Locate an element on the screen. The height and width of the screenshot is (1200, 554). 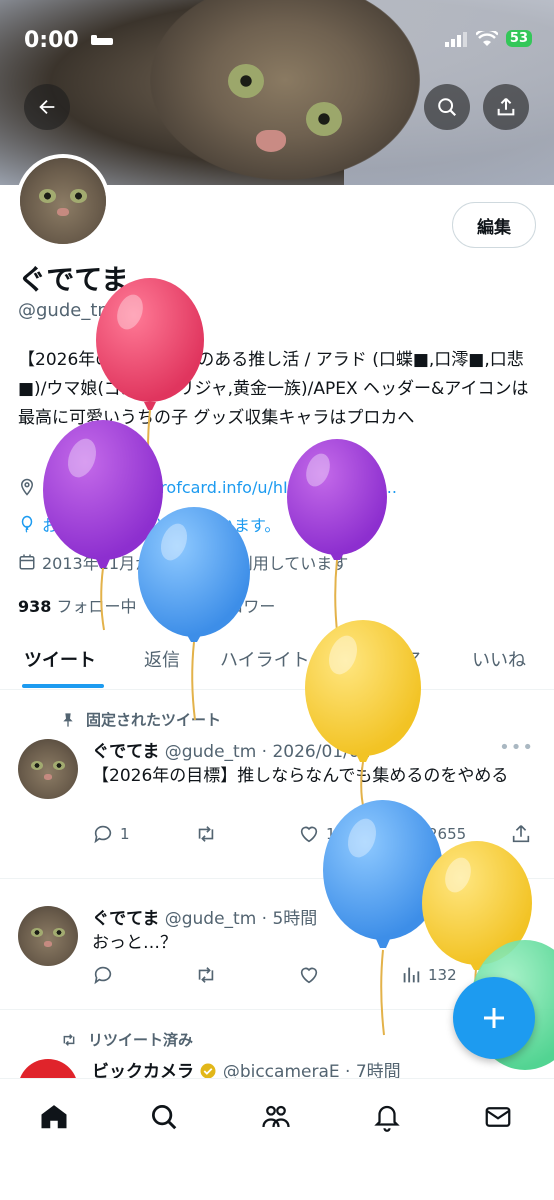
views-button: 132 is located at coordinates (428, 975).